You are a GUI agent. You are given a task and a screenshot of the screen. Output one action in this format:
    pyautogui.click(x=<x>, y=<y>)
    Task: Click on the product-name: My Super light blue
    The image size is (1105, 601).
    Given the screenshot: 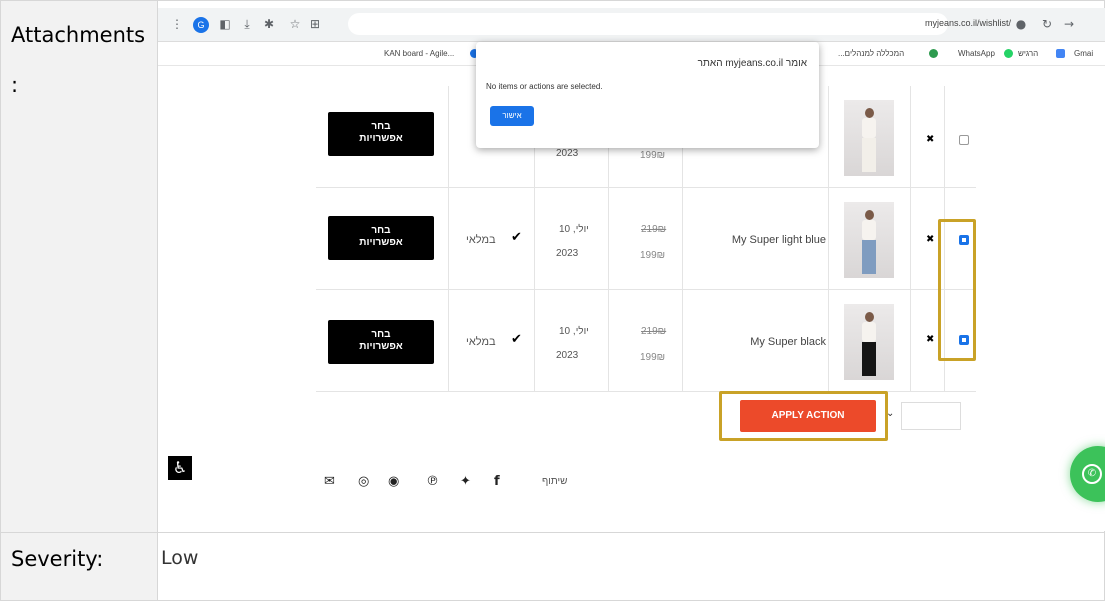 What is the action you would take?
    pyautogui.click(x=696, y=240)
    